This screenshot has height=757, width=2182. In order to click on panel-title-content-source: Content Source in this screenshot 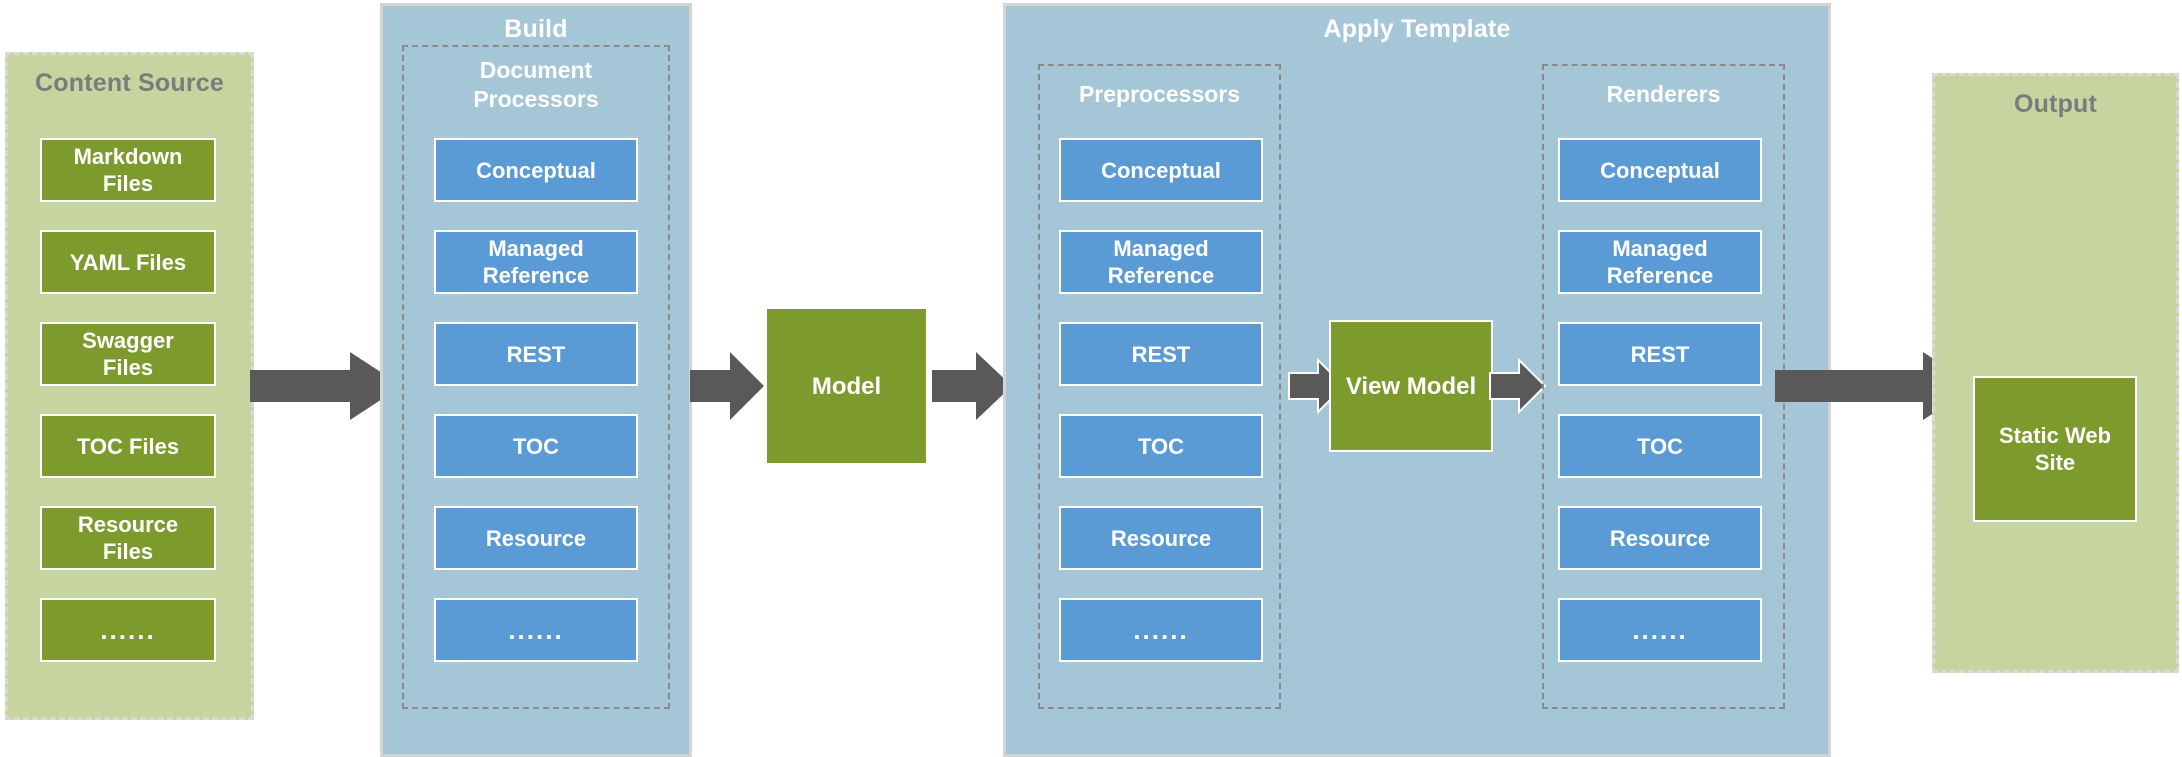, I will do `click(129, 83)`.